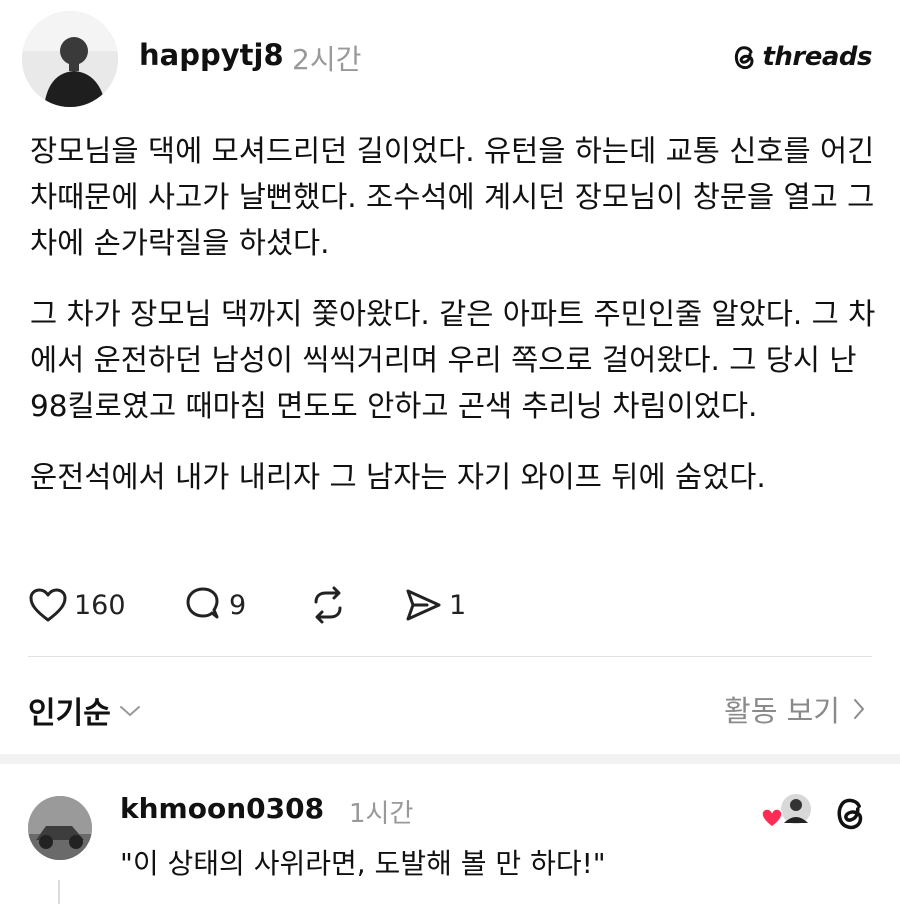 The image size is (900, 904). What do you see at coordinates (69, 713) in the screenshot?
I see `sort-label: 인기순` at bounding box center [69, 713].